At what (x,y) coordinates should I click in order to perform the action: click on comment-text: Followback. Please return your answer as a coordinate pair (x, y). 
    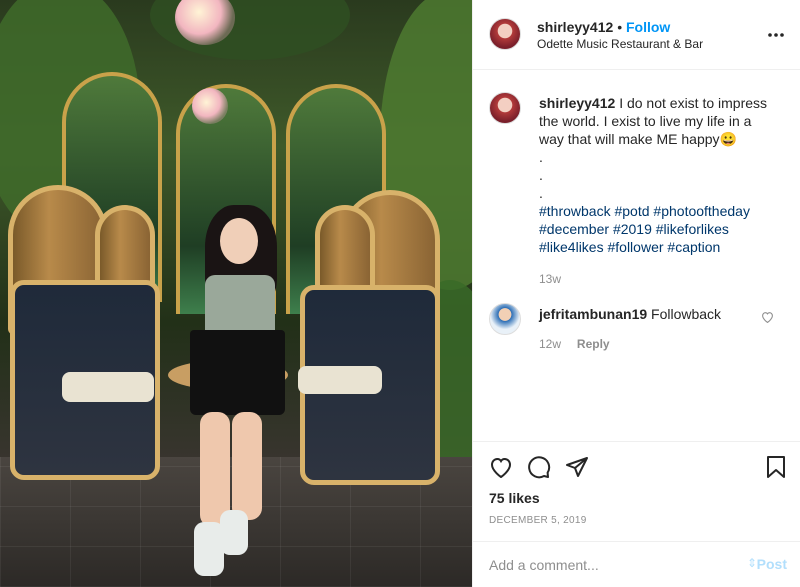
    Looking at the image, I should click on (686, 314).